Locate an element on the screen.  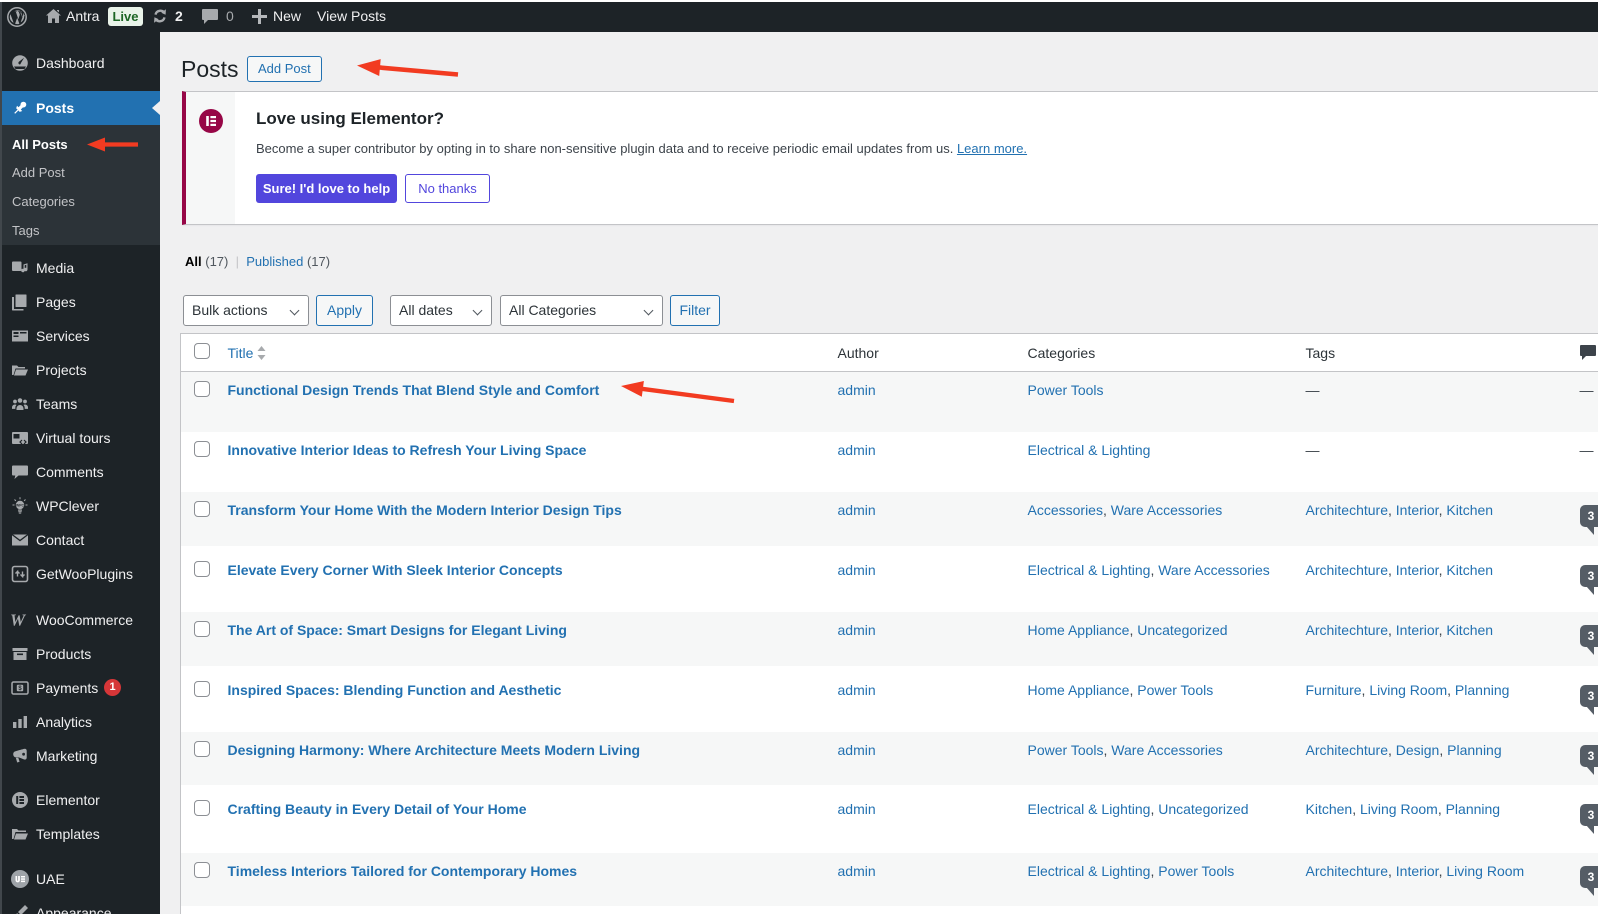
svg-text: W is located at coordinates (18, 619).